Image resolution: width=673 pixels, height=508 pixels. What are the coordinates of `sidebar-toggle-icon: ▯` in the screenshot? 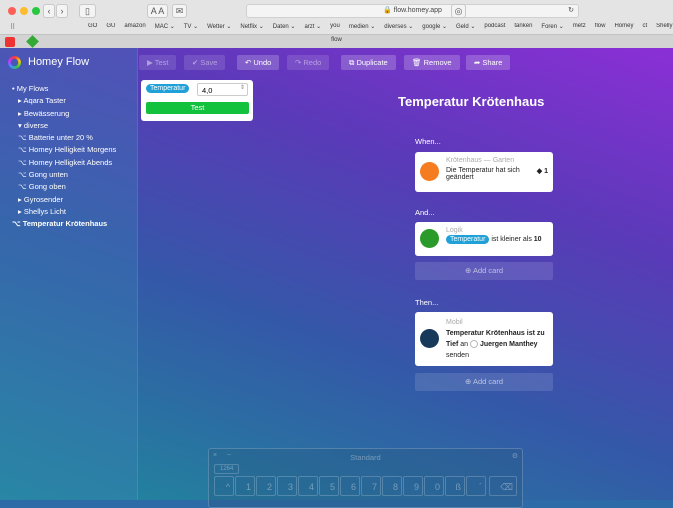 It's located at (87, 11).